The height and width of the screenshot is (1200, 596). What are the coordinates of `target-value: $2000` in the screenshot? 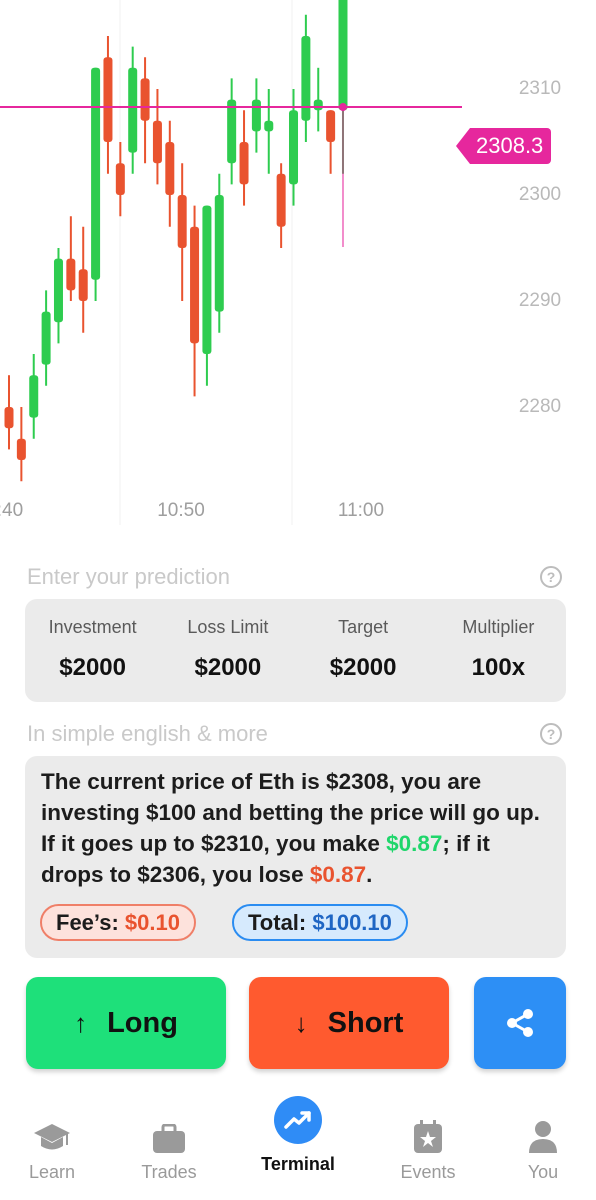 It's located at (363, 668).